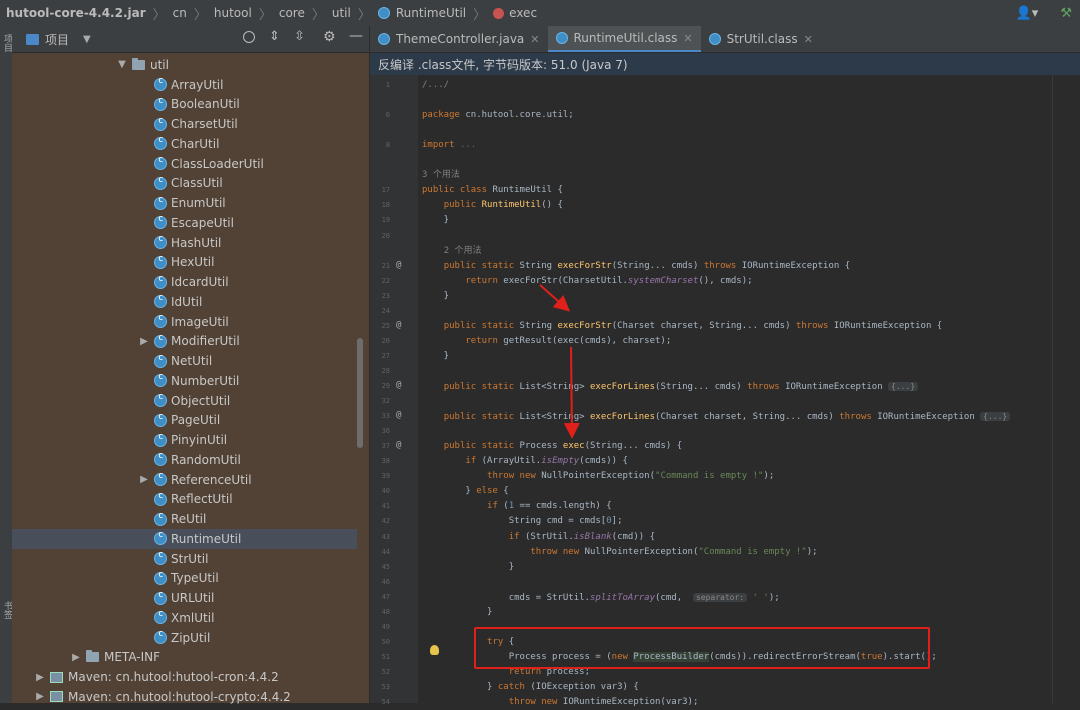 The width and height of the screenshot is (1080, 710). I want to click on tree-class-item: RuntimeUtil, so click(184, 539).